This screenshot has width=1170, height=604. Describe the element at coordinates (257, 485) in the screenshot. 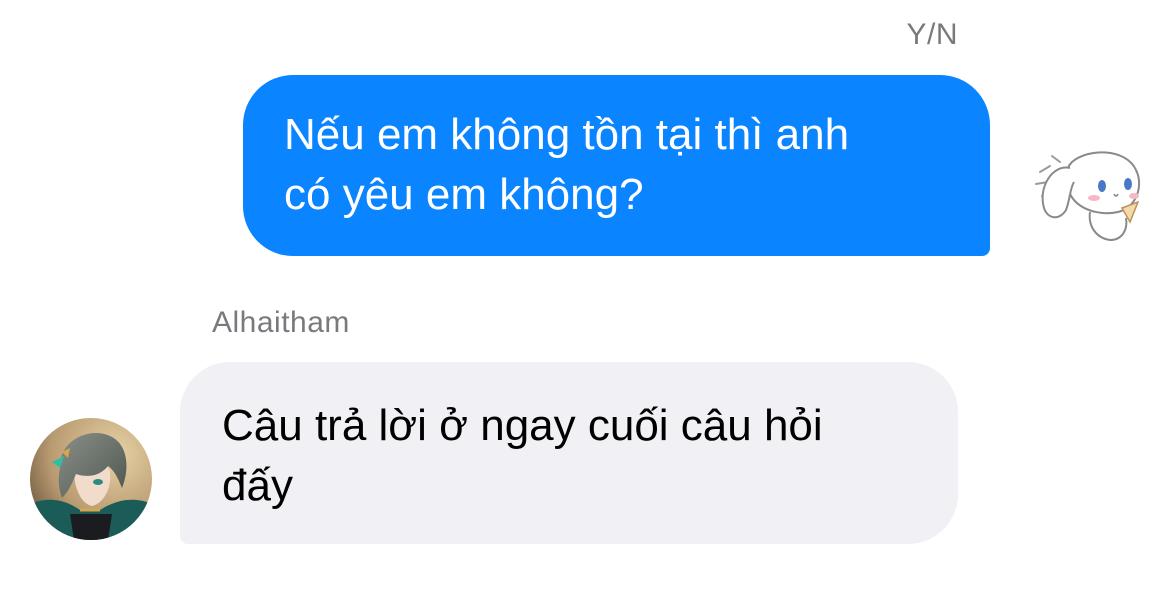

I see `message-text-line: đấy` at that location.